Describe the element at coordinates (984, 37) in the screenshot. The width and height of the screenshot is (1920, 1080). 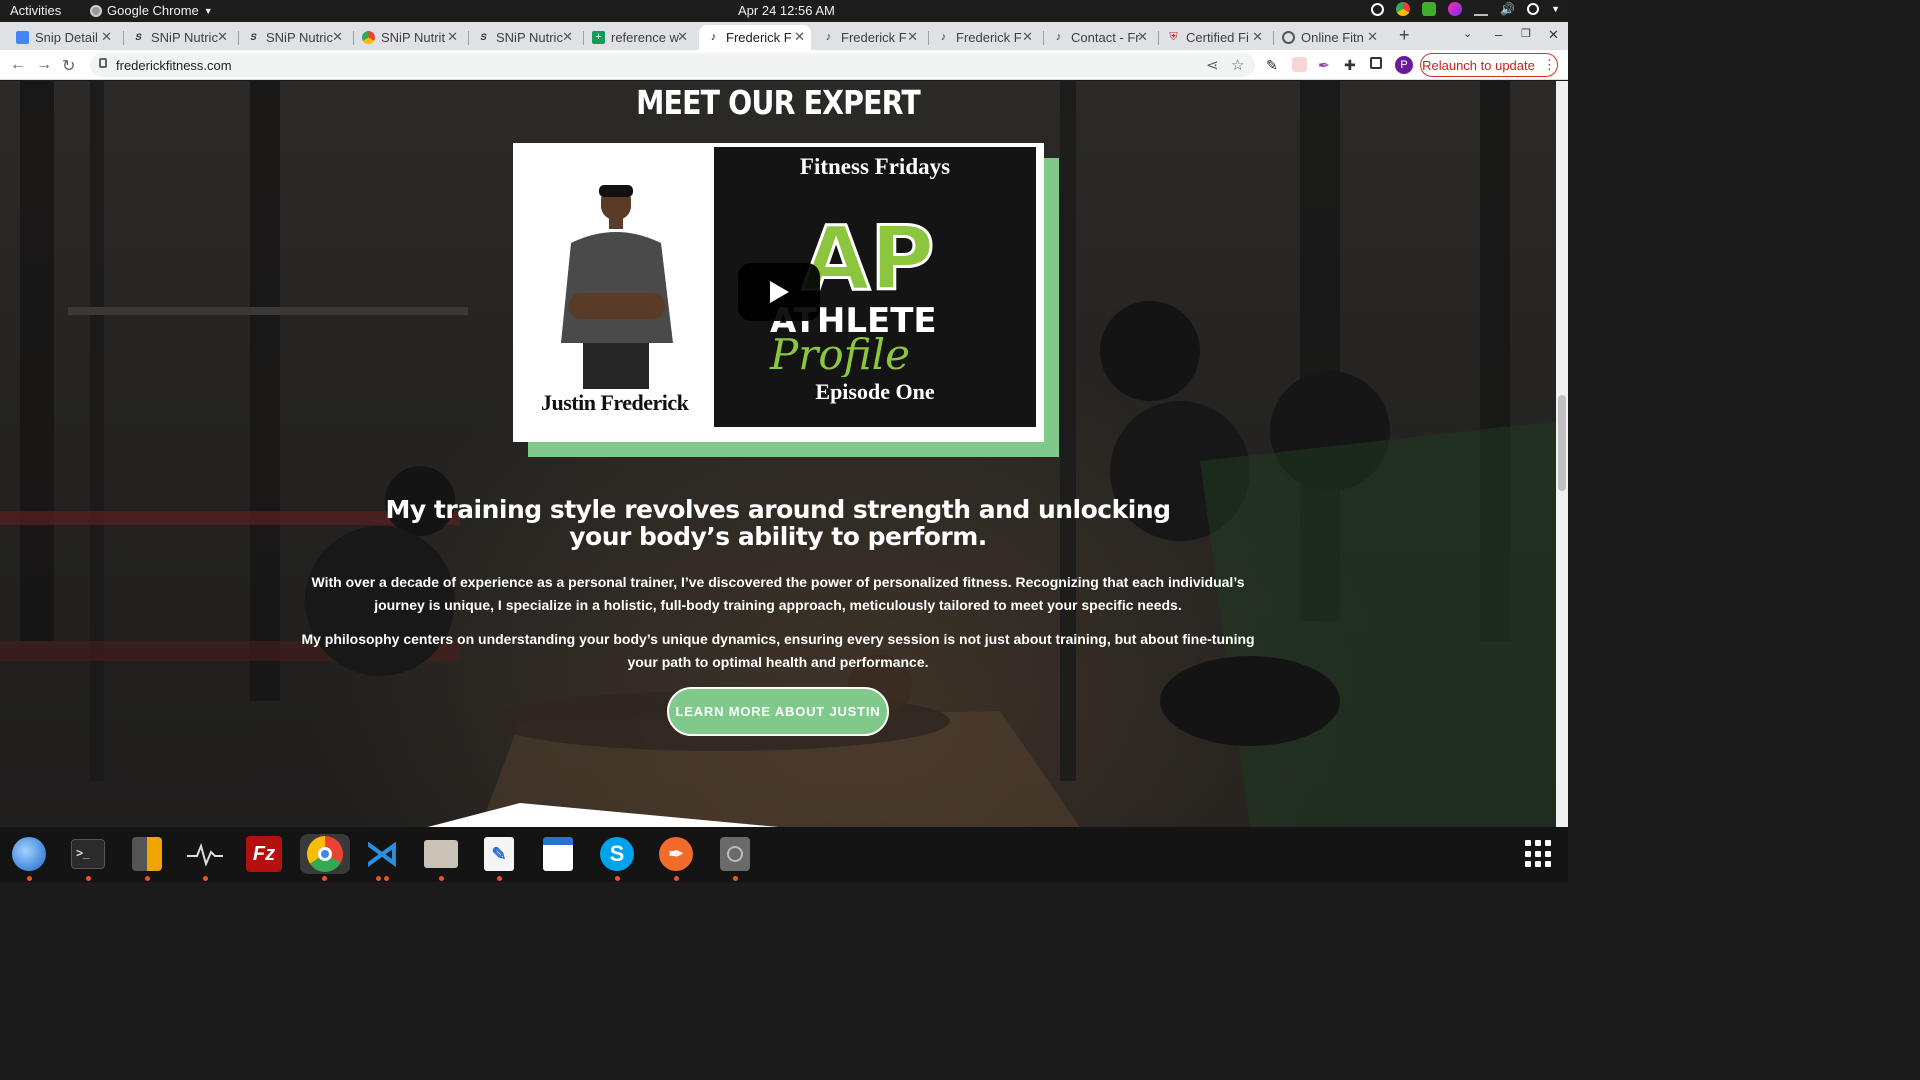
I see `tab-frederick-3: ♪ Frederick F ✕` at that location.